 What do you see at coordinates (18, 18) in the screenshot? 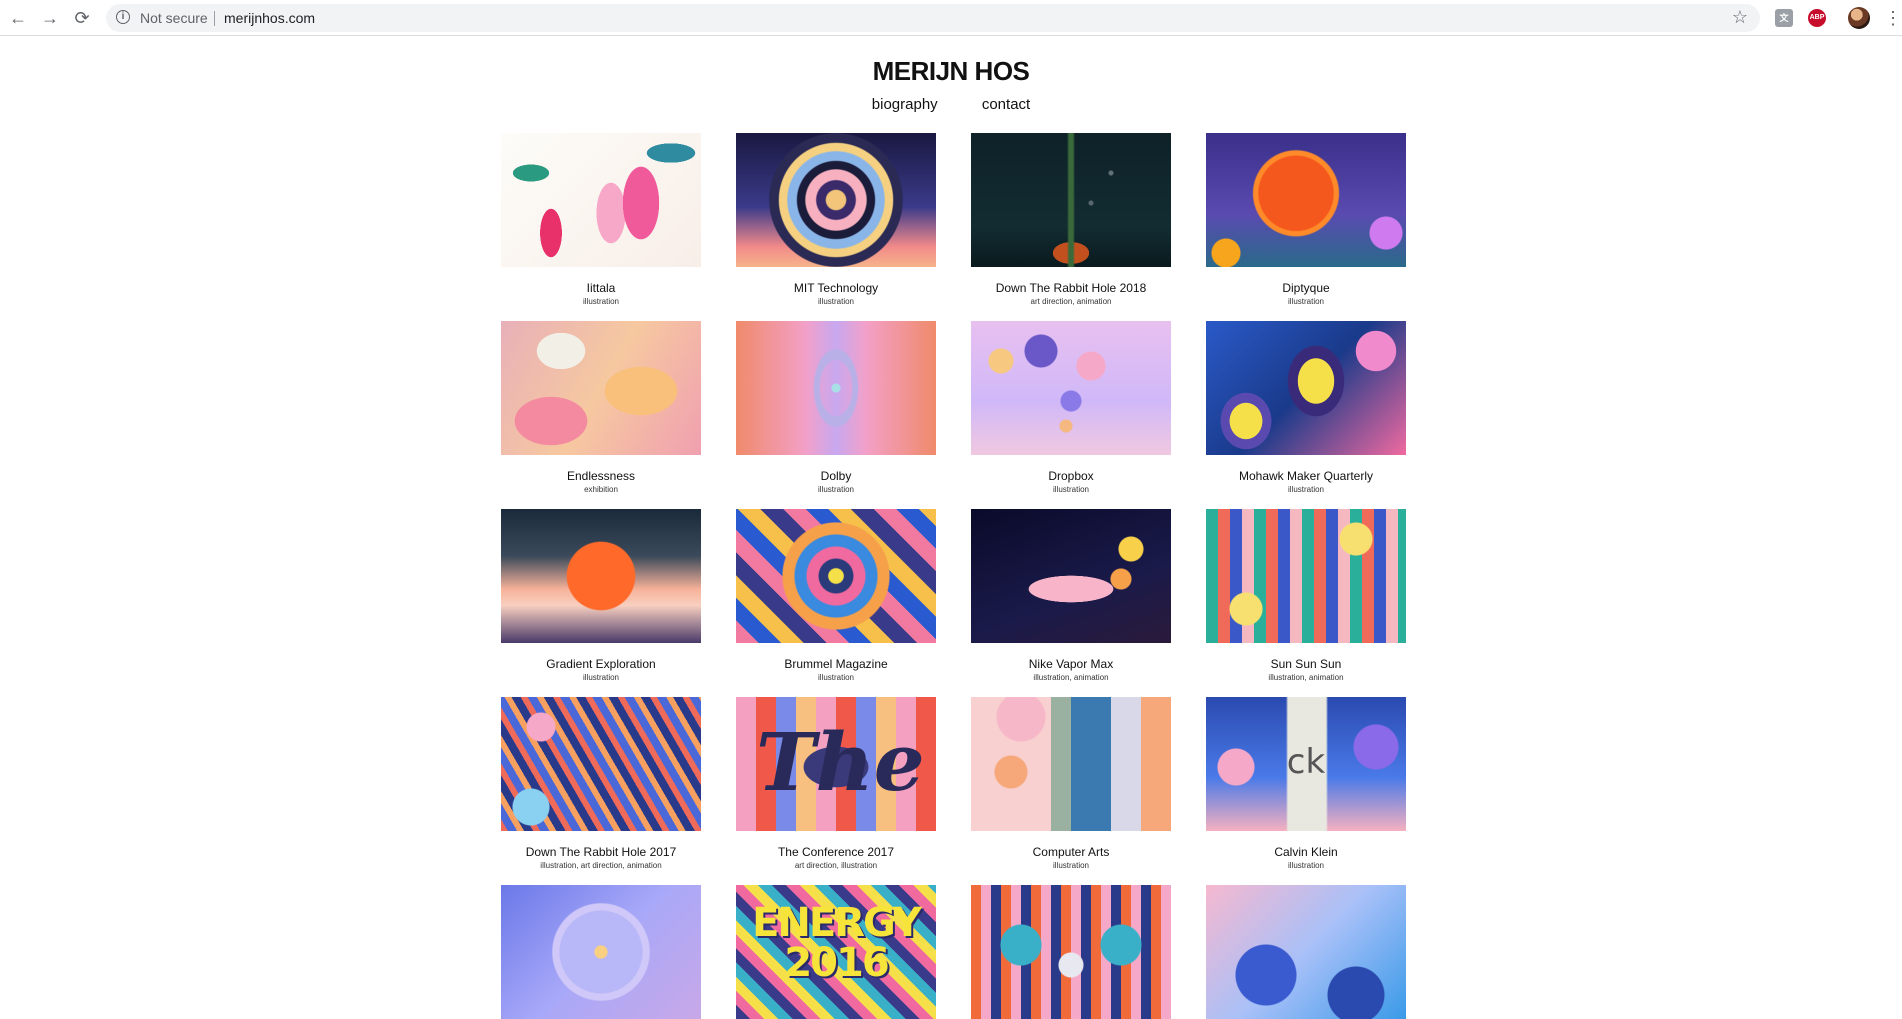
I see `back-icon: ←` at bounding box center [18, 18].